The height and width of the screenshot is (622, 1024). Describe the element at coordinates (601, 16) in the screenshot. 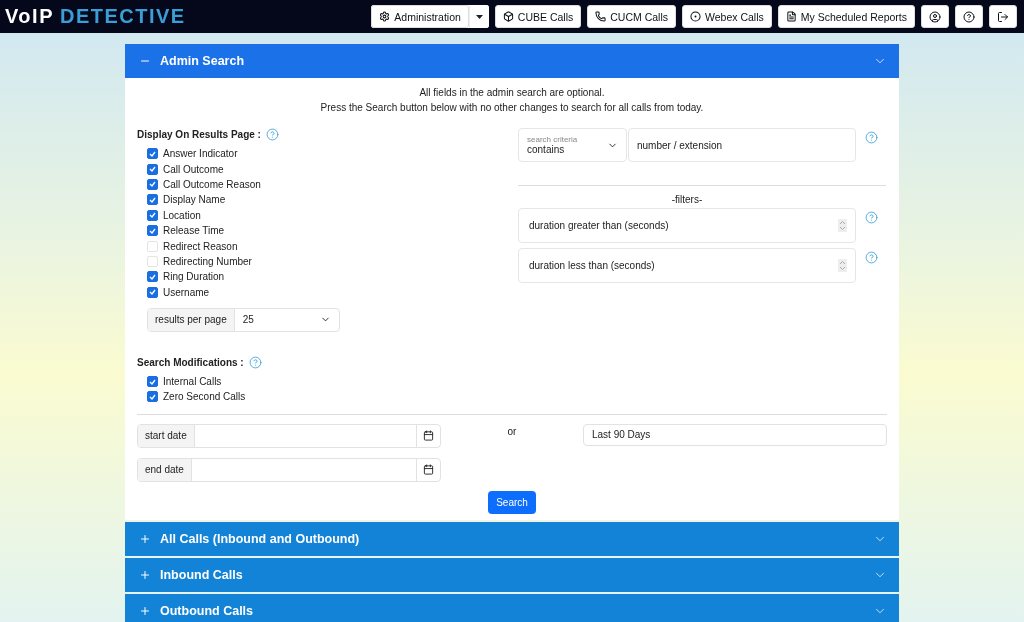

I see `phone-icon` at that location.